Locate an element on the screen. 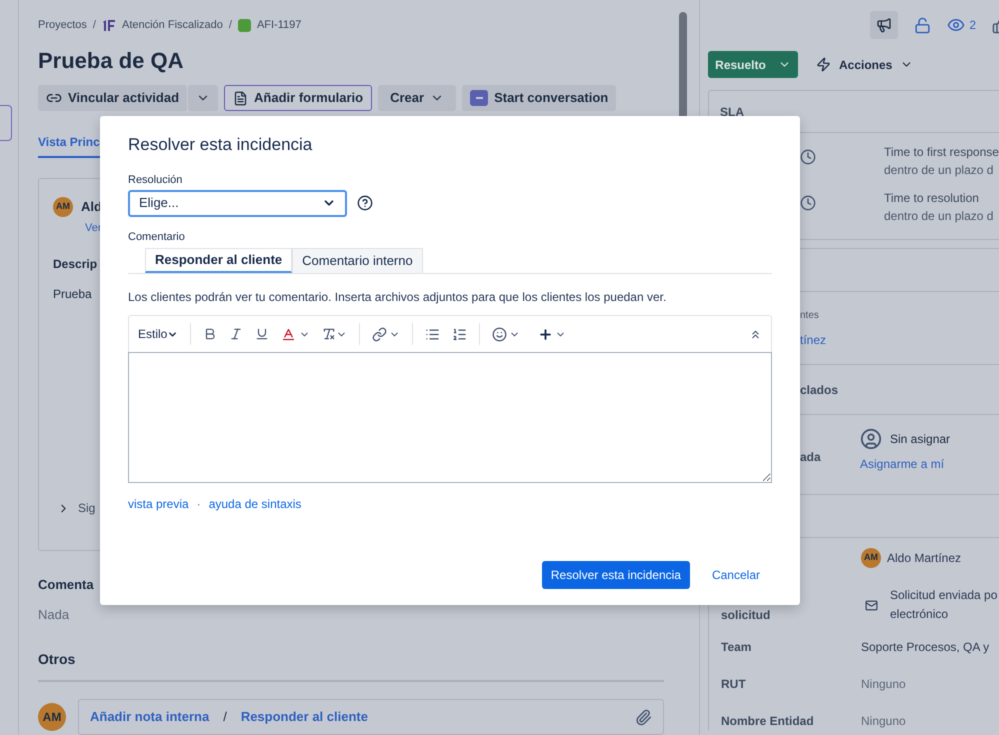  feedback-button is located at coordinates (884, 25).